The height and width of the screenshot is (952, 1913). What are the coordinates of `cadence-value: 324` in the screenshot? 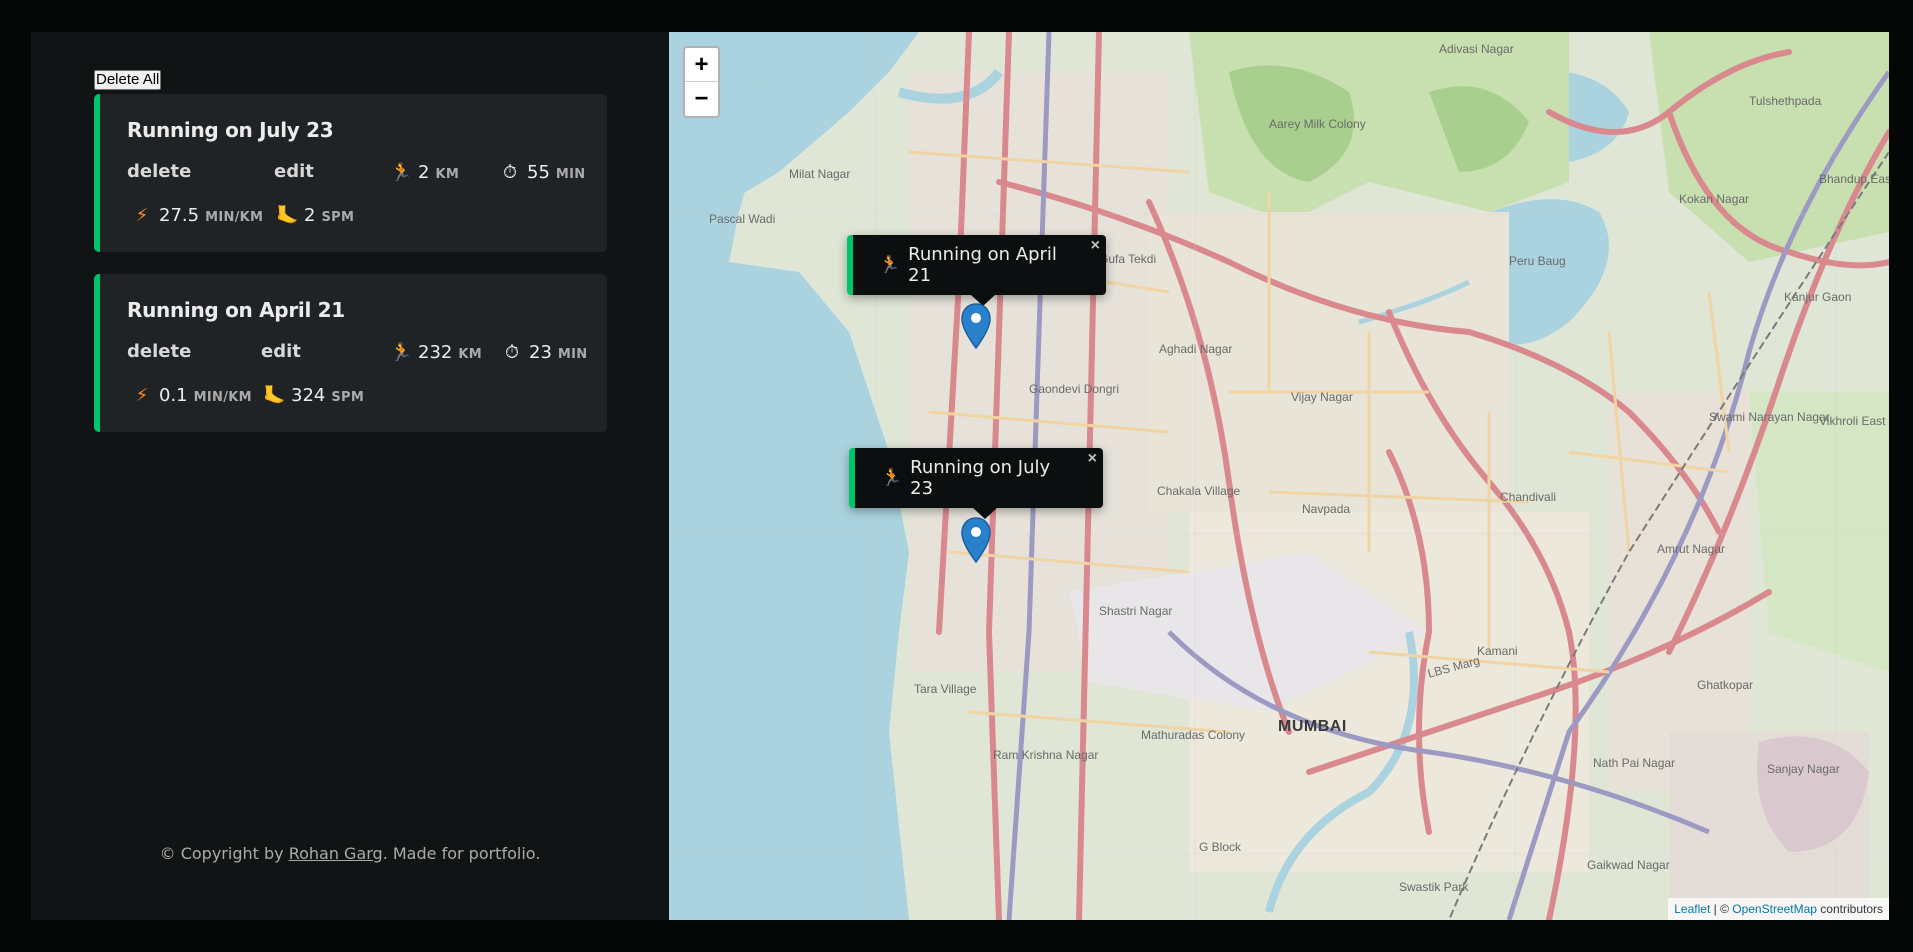 It's located at (308, 395).